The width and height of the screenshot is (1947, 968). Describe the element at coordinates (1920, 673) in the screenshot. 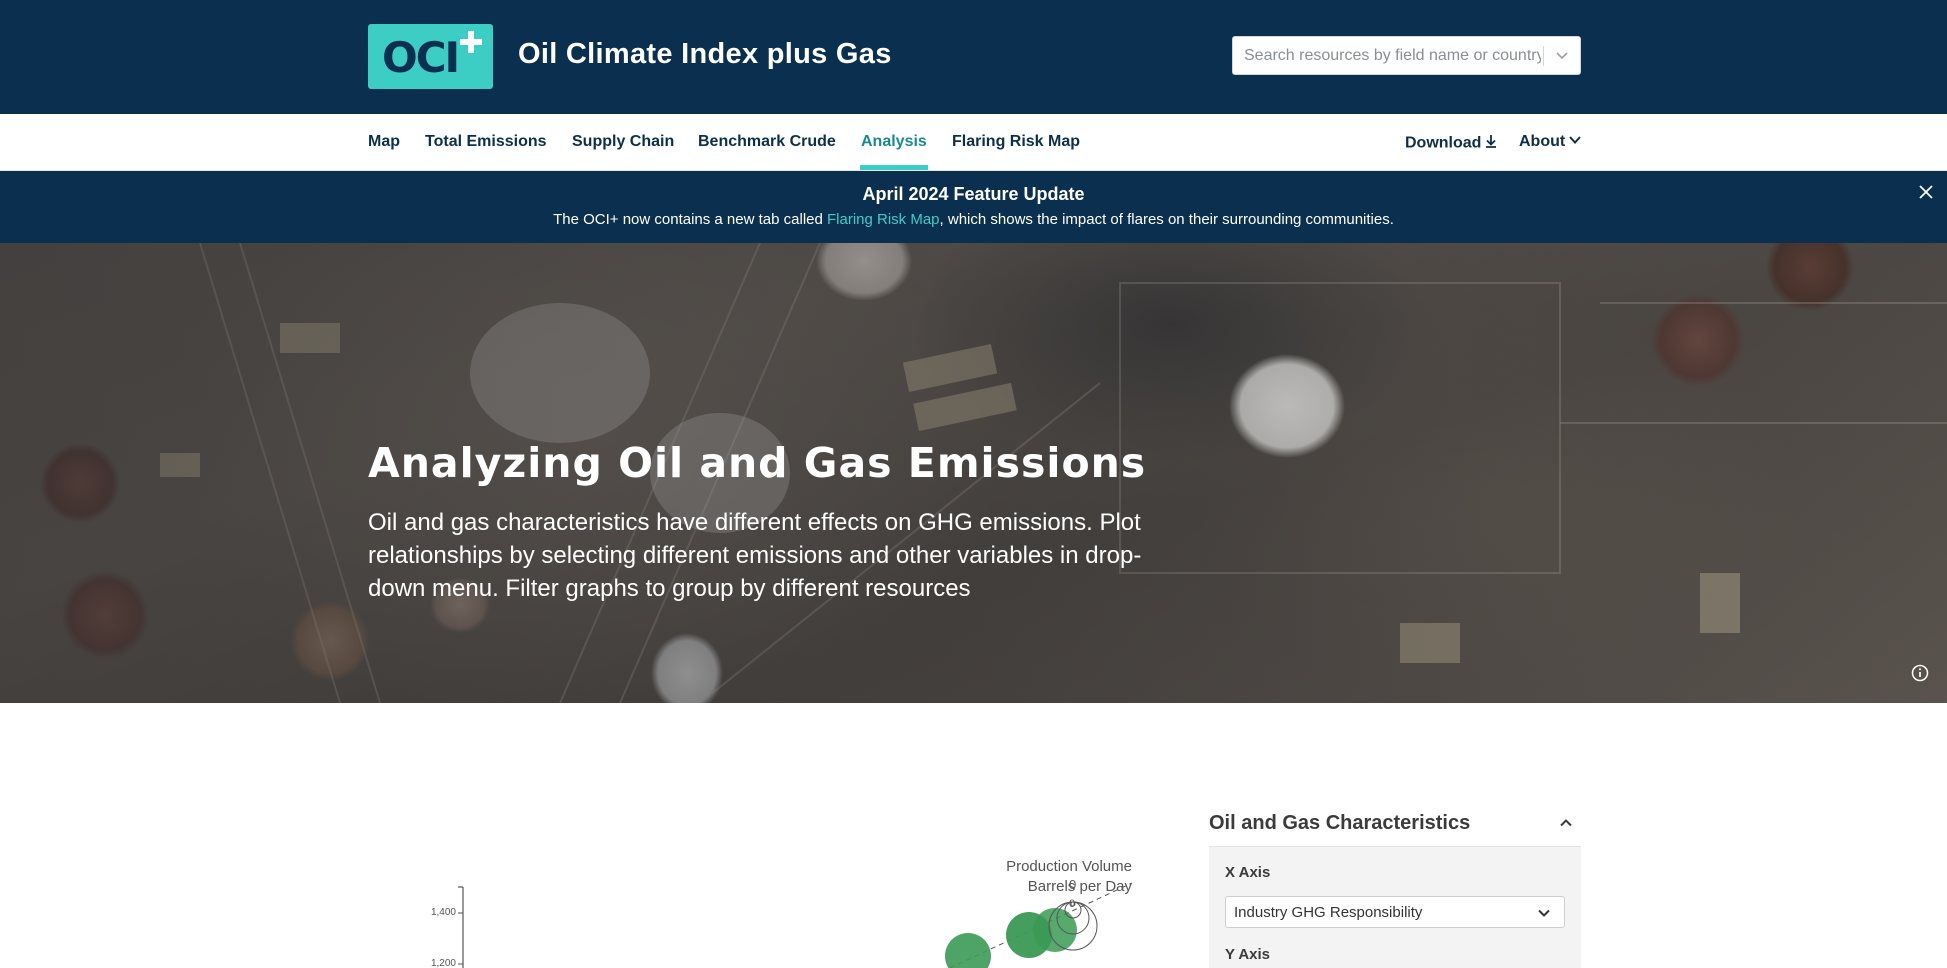

I see `info-icon` at that location.